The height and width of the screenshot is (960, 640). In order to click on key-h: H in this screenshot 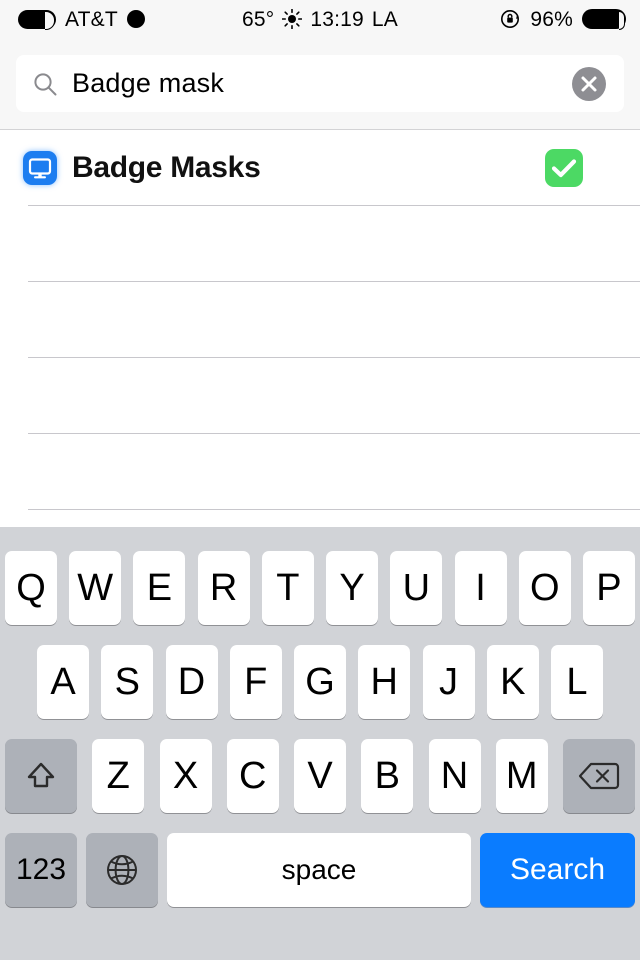, I will do `click(384, 682)`.